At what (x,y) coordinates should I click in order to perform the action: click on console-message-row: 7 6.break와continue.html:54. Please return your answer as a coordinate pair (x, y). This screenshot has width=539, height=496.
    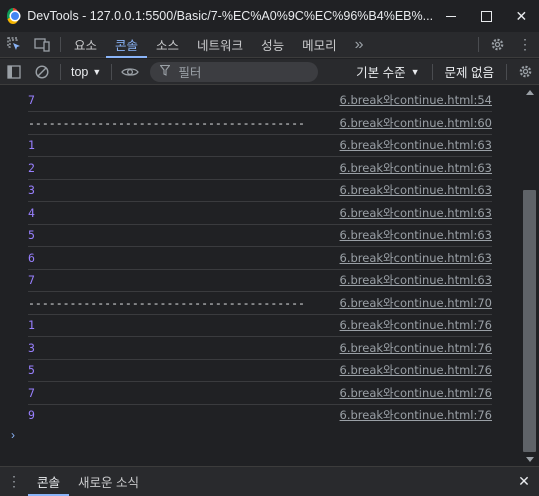
    Looking at the image, I should click on (260, 100).